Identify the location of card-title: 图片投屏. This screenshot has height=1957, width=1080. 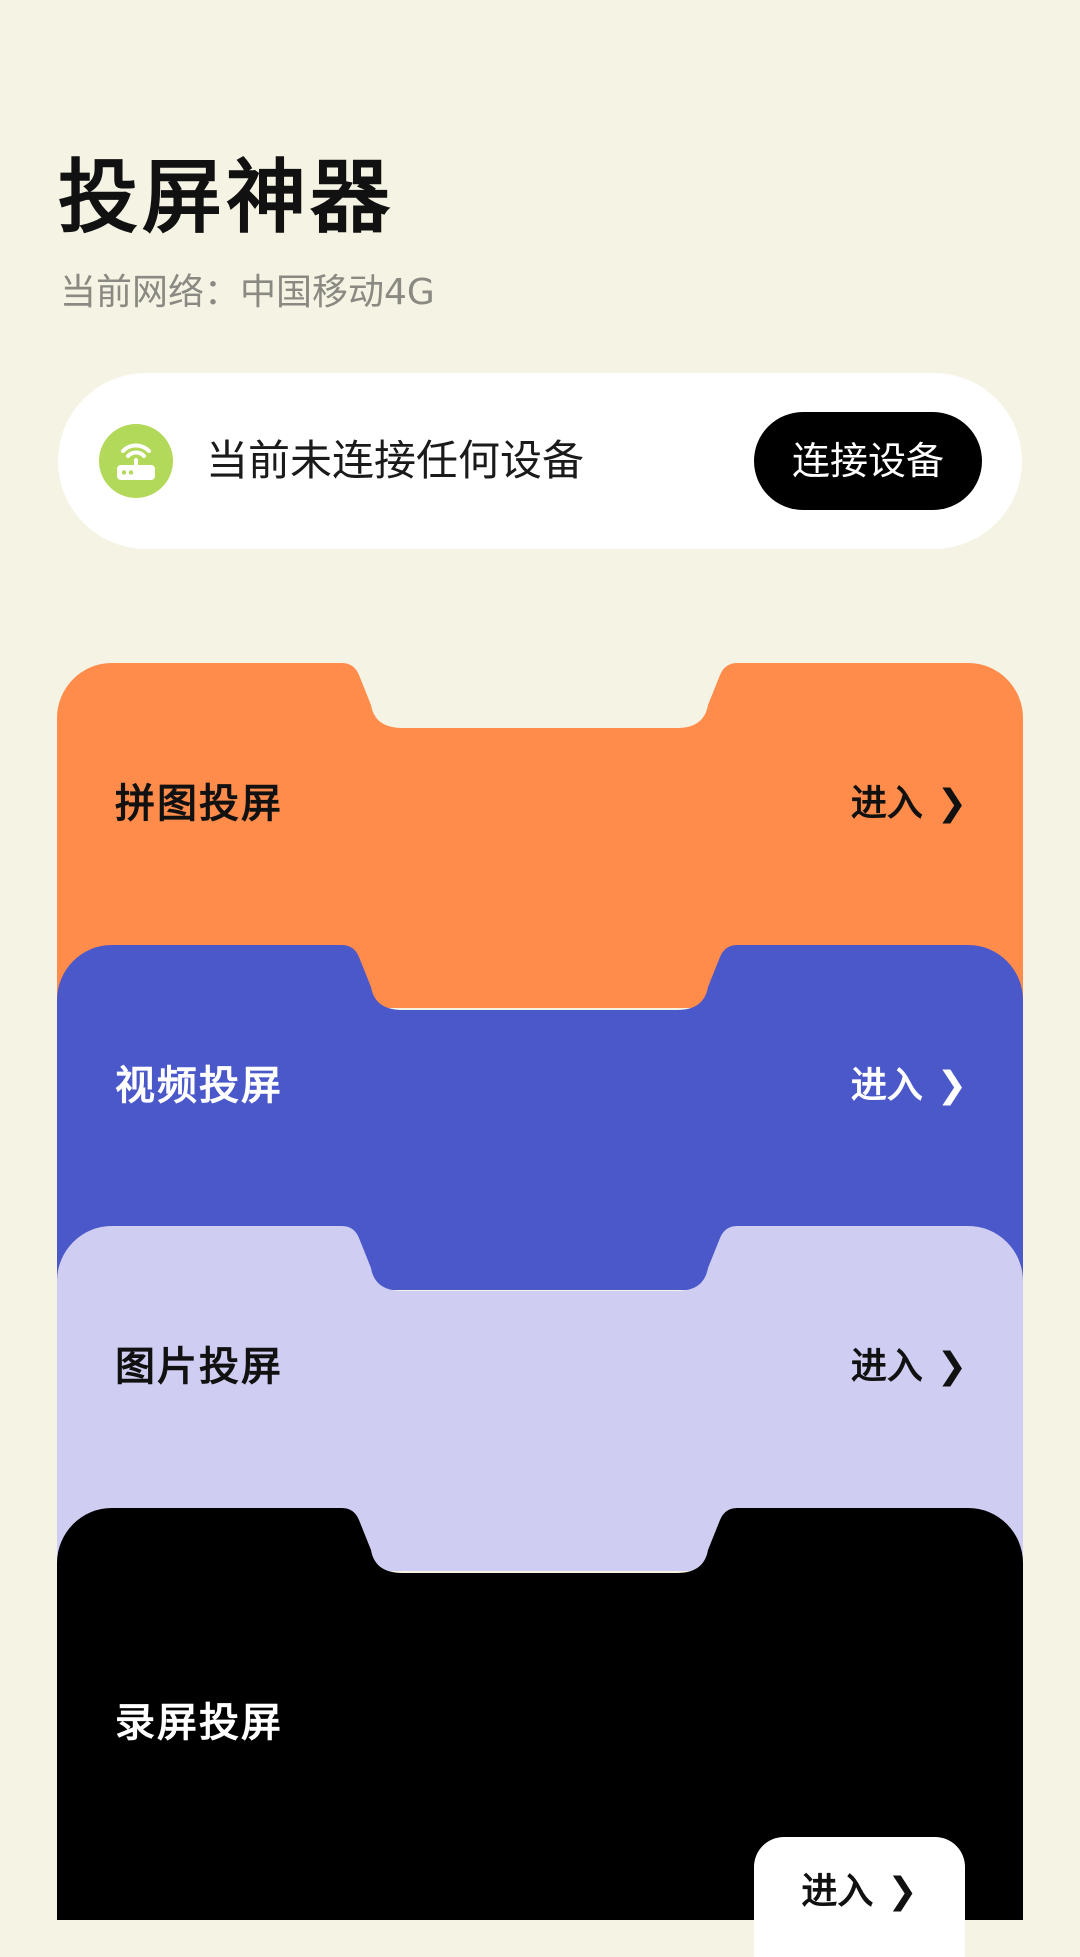
(199, 1367).